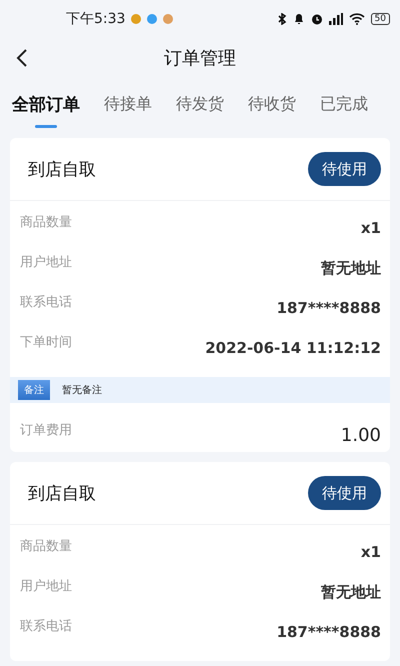 The image size is (400, 666). Describe the element at coordinates (356, 19) in the screenshot. I see `wifi-icon` at that location.